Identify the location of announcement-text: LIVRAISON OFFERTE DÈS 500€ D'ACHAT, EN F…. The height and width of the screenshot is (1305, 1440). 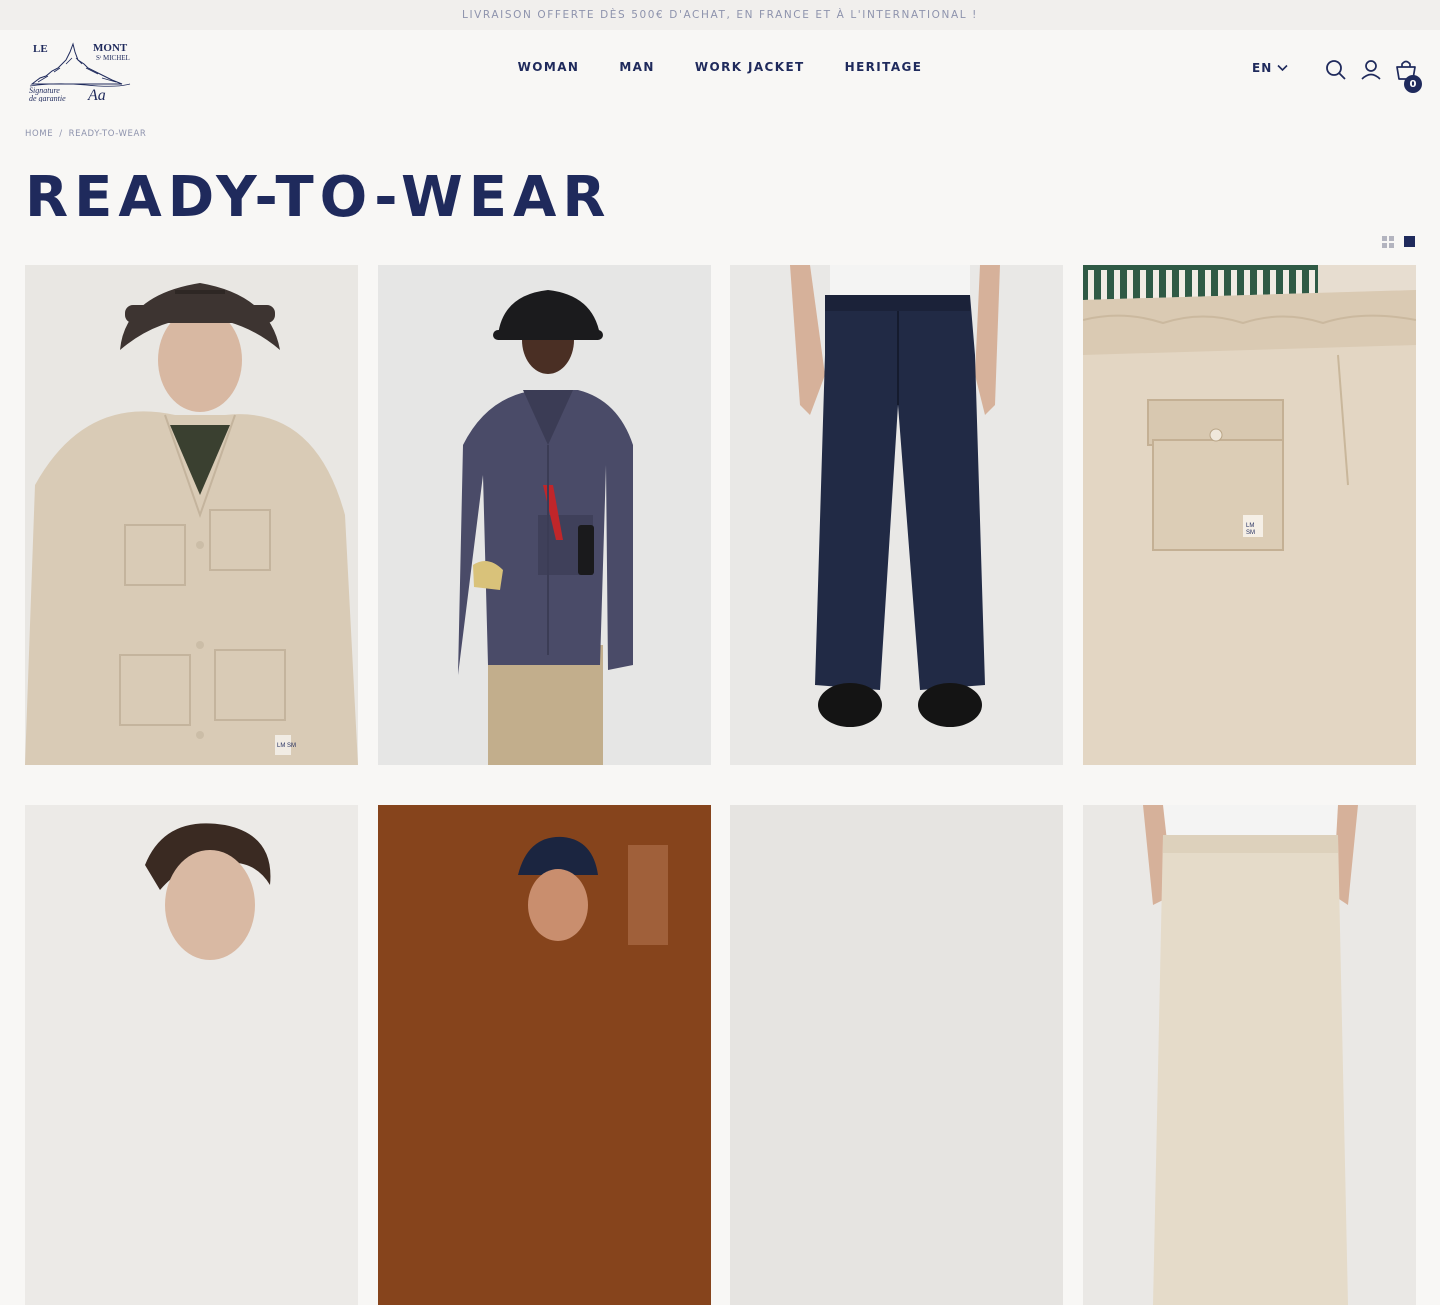
(720, 15).